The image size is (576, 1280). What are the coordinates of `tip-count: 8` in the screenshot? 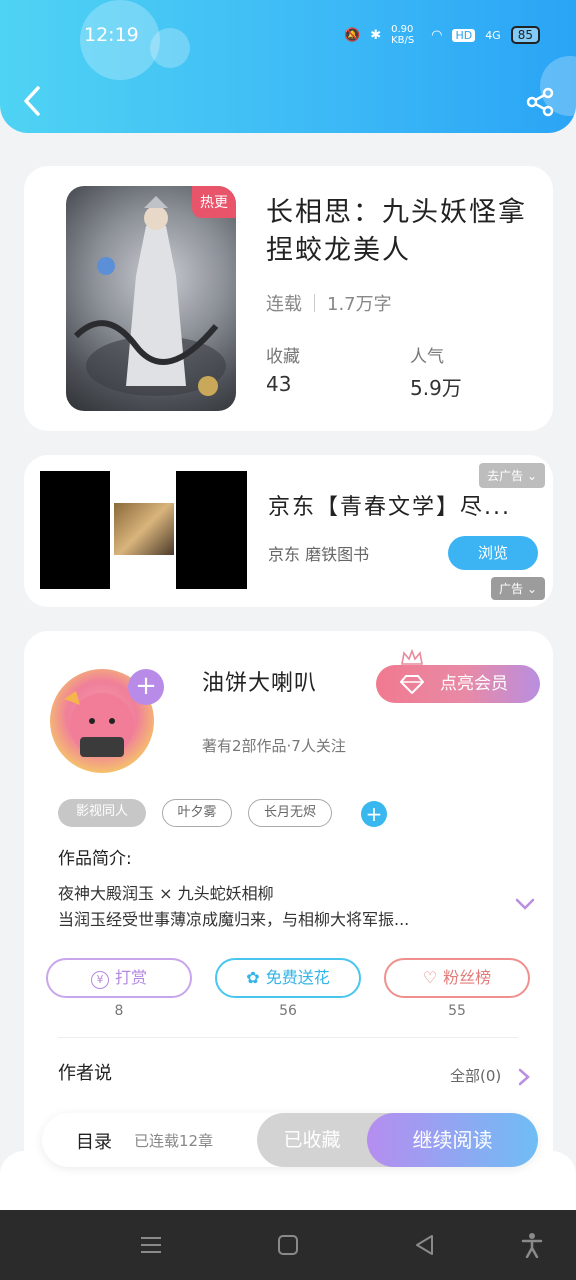 It's located at (119, 1011).